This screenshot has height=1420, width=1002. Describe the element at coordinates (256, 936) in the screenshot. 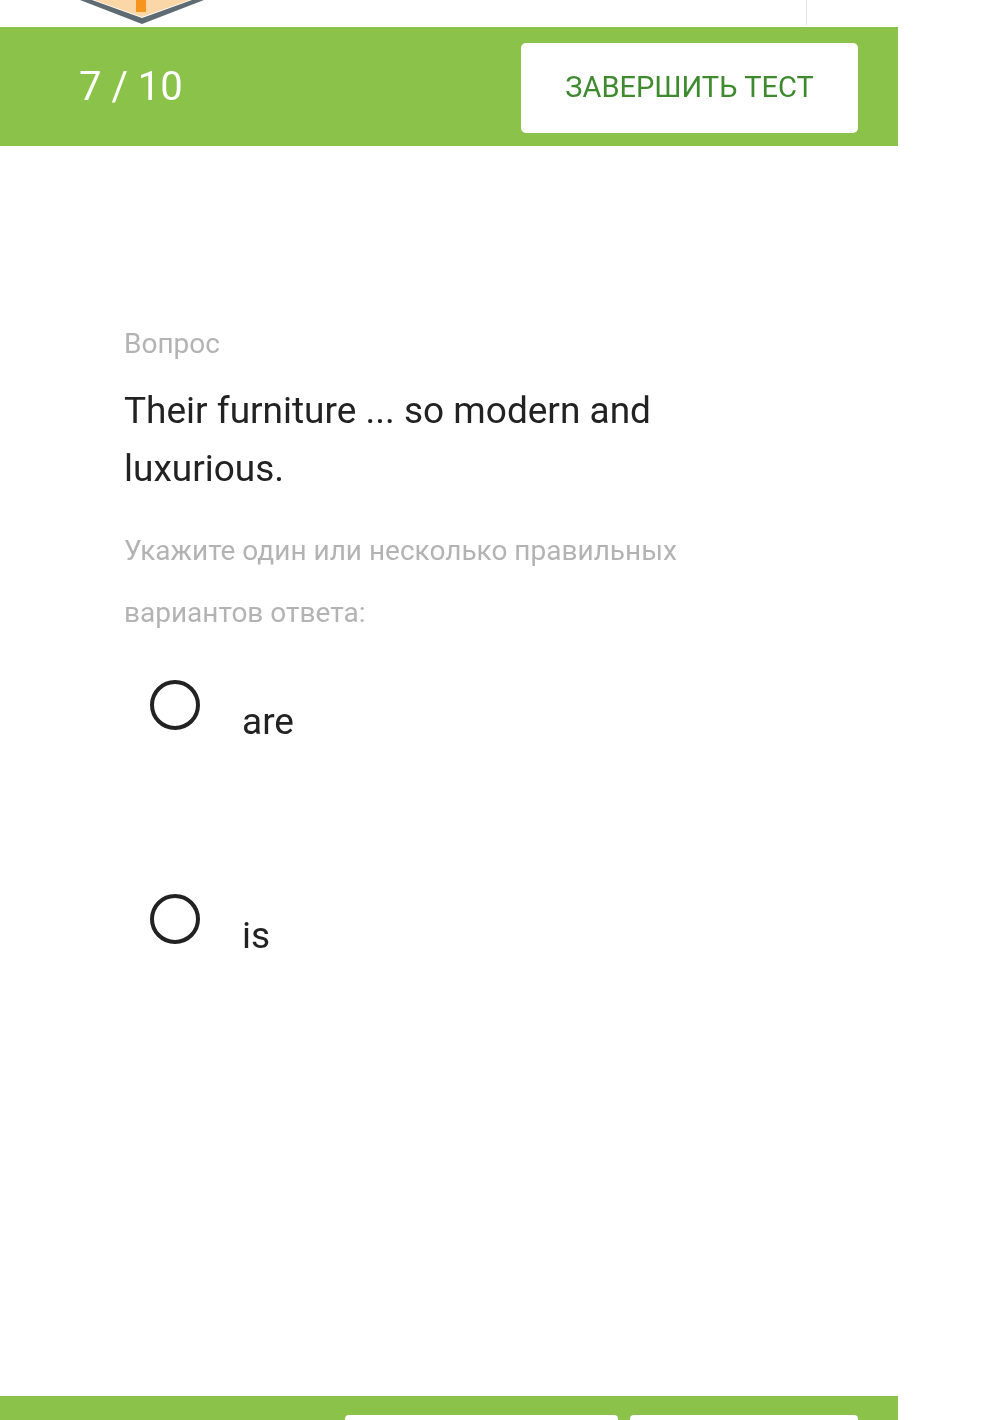

I see `option-label: is` at that location.